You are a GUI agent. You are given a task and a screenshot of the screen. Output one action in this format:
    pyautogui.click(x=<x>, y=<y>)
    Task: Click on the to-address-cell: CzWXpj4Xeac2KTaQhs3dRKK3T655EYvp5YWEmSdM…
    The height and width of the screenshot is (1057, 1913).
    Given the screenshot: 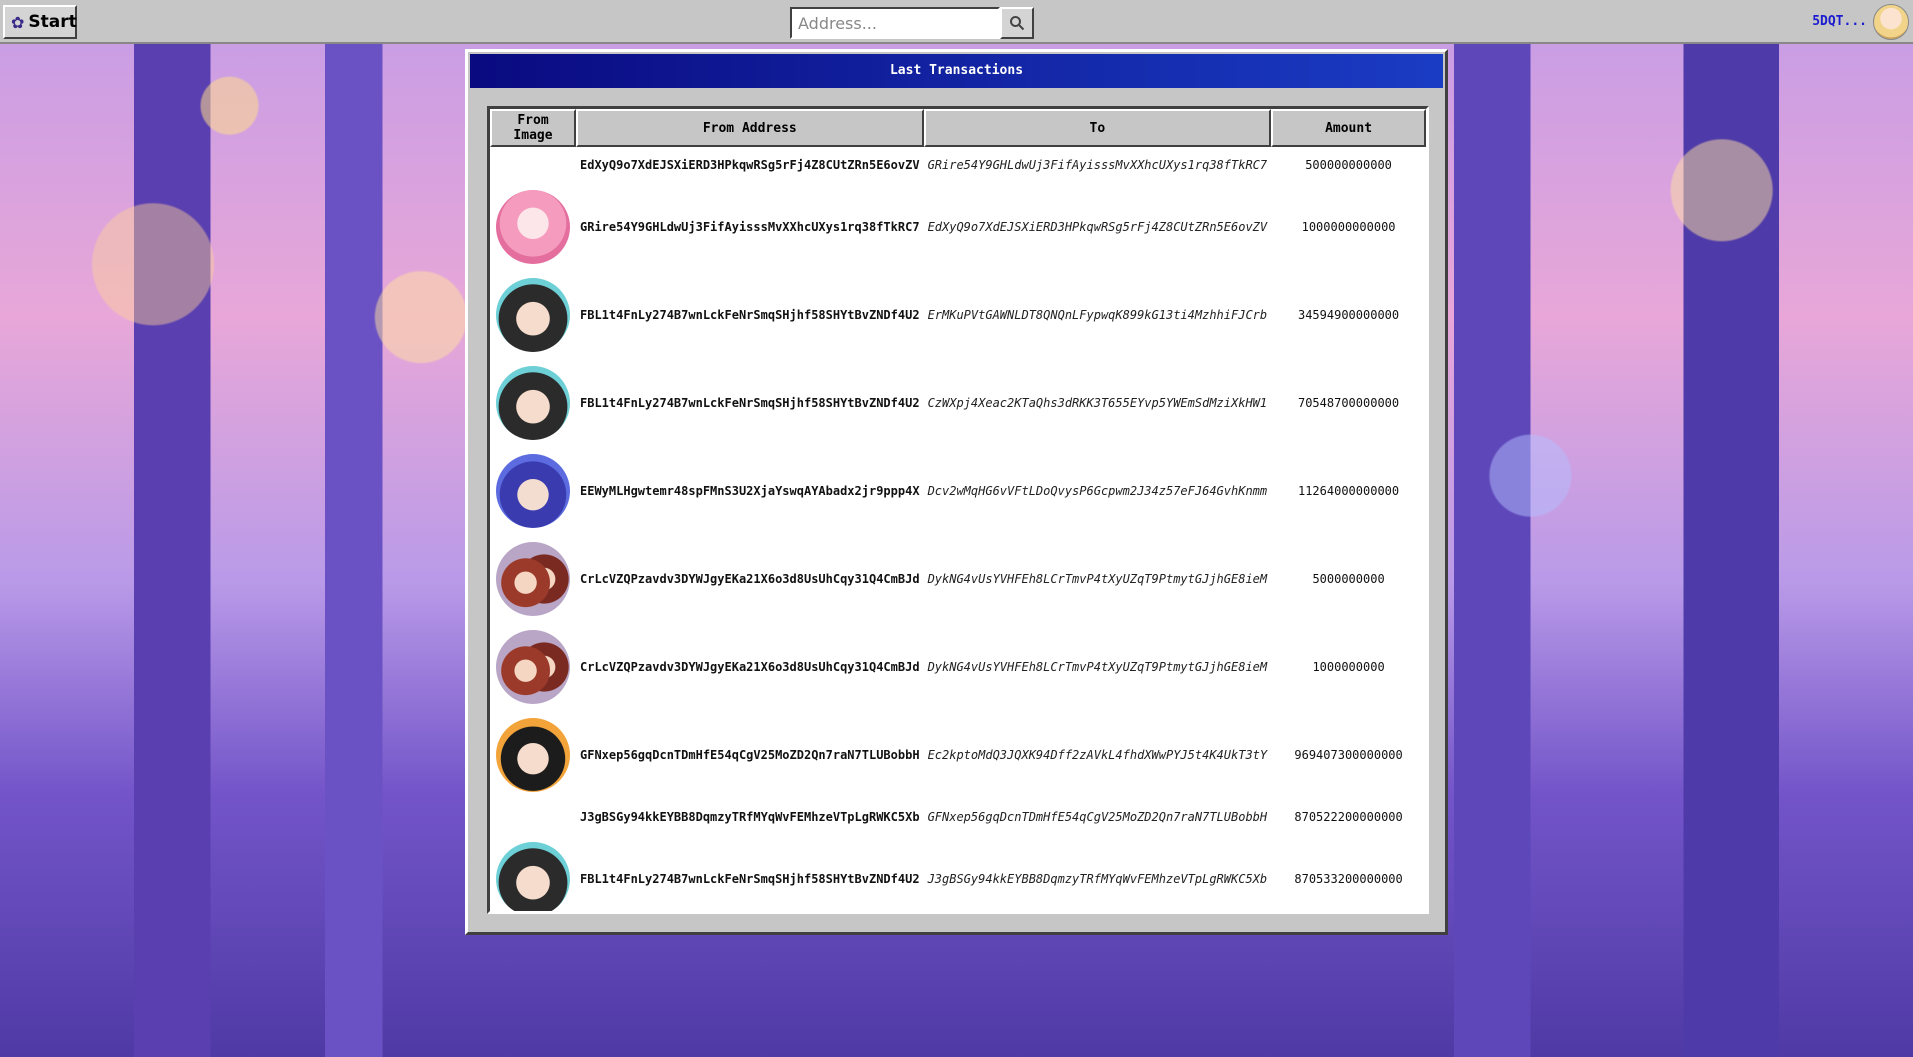 What is the action you would take?
    pyautogui.click(x=1098, y=403)
    